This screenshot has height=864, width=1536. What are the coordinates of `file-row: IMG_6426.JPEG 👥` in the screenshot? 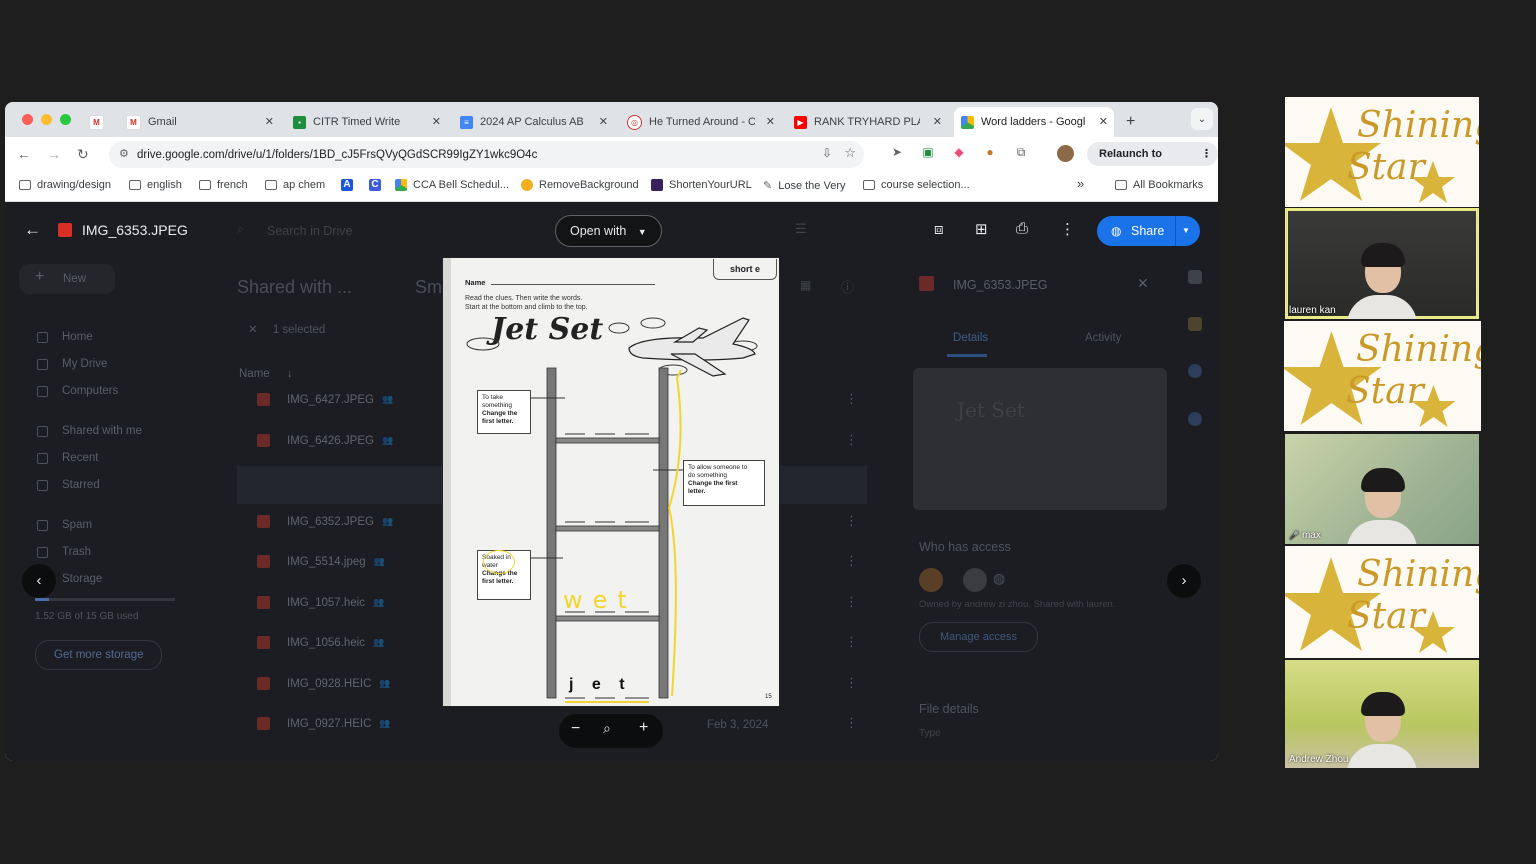 It's located at (325, 440).